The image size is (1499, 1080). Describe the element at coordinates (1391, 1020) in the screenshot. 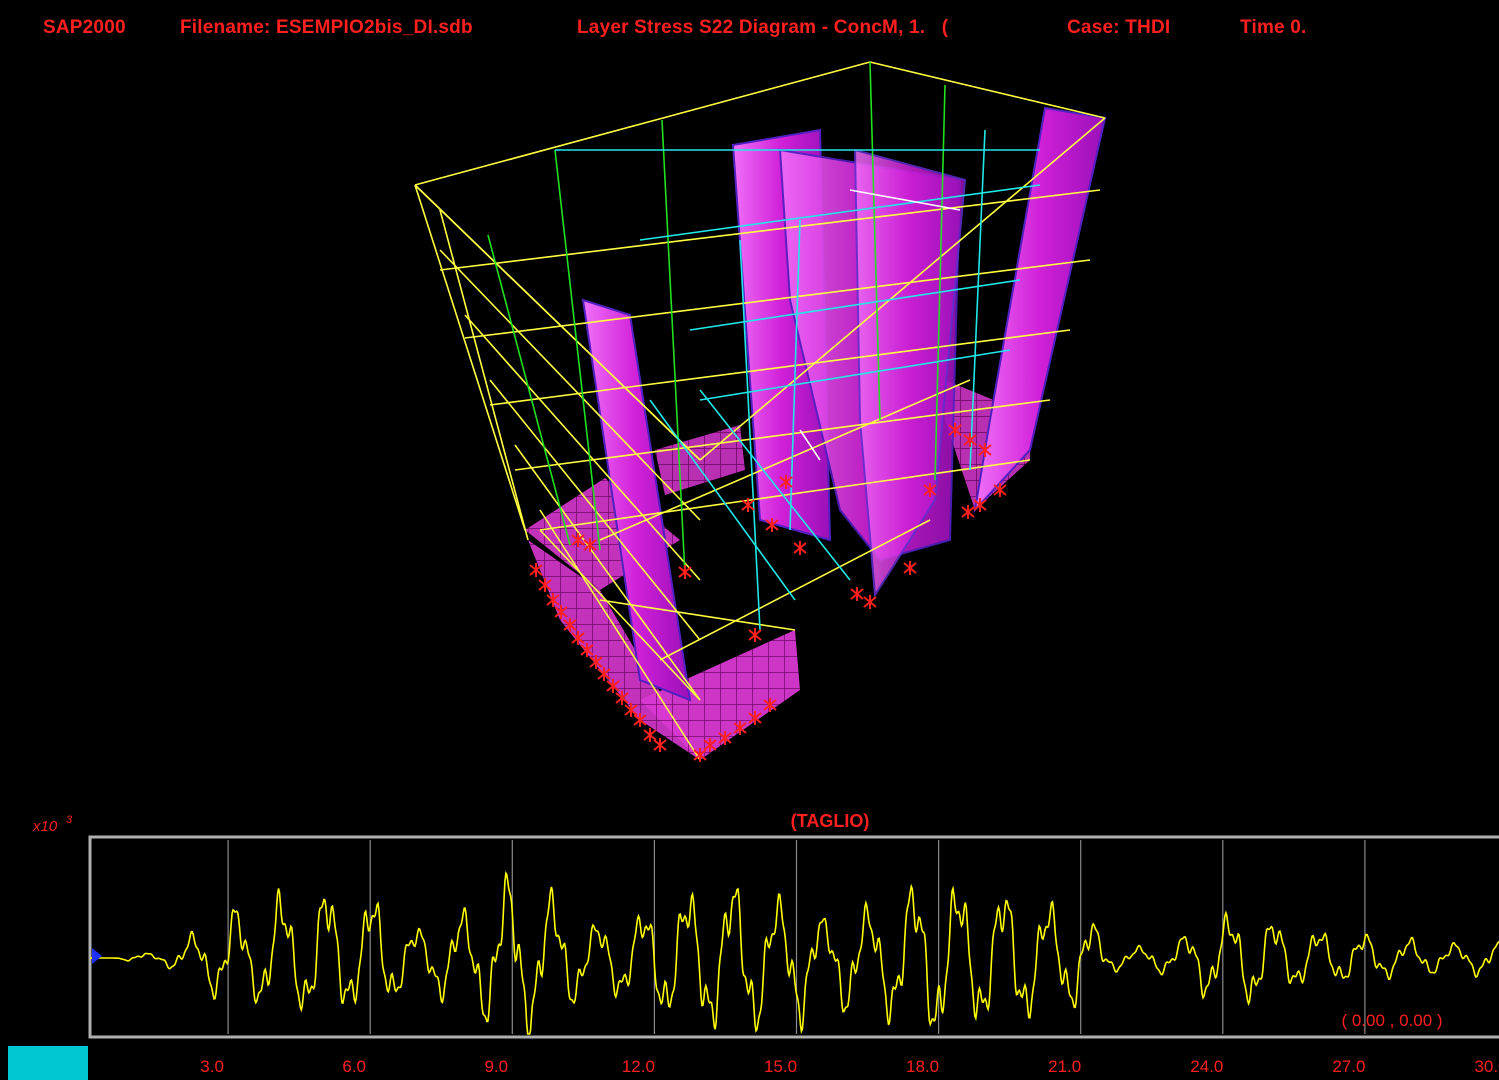

I see `cursor-readout: ( 0.00 , 0.00 )` at that location.